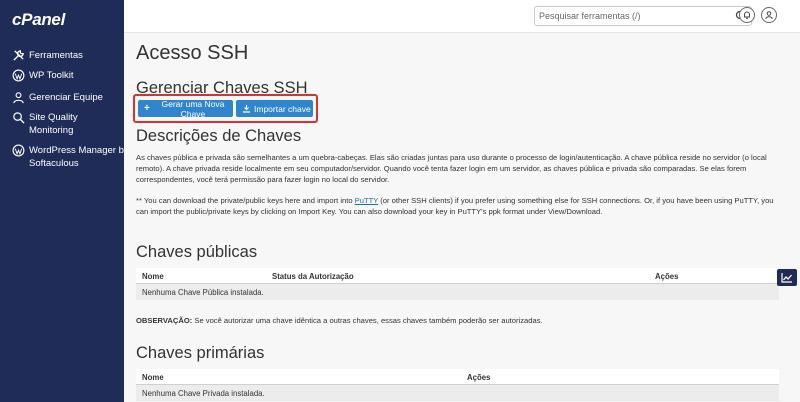  I want to click on generate-new-key-button: + Gerar uma Nova Chave, so click(185, 108).